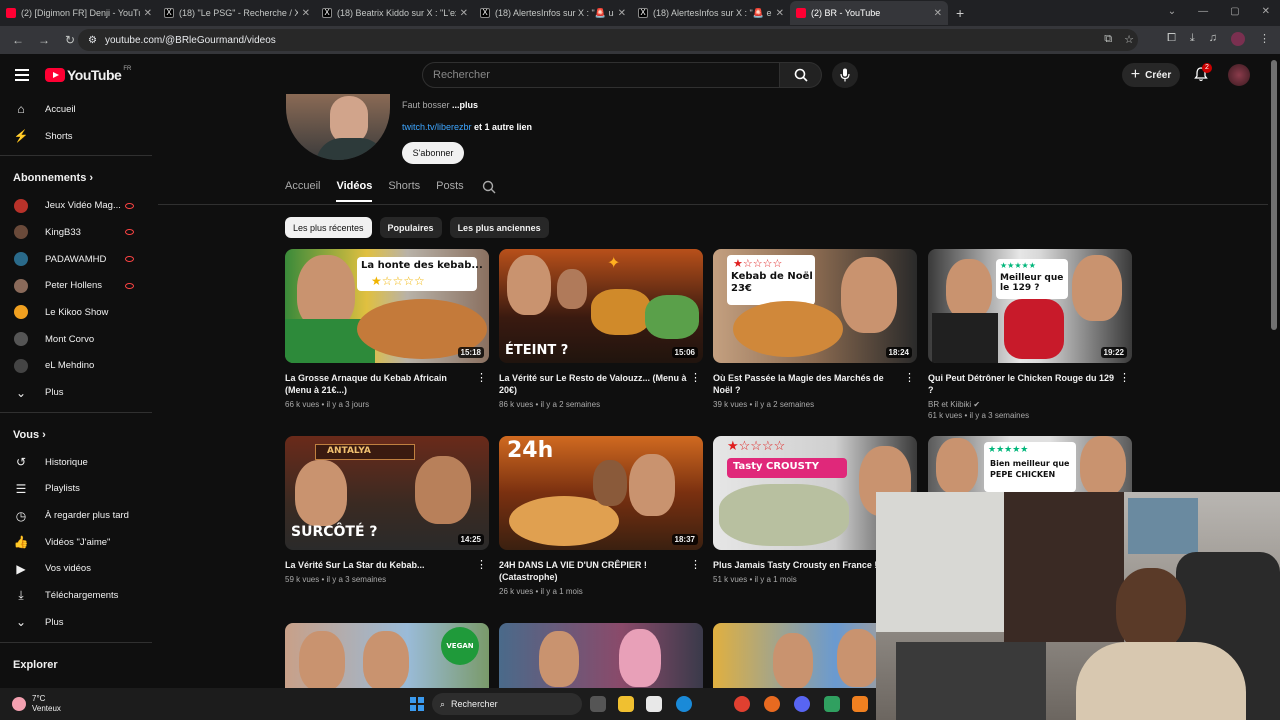  What do you see at coordinates (76, 622) in the screenshot?
I see `sidebar-item-more: ⌄ Plus` at bounding box center [76, 622].